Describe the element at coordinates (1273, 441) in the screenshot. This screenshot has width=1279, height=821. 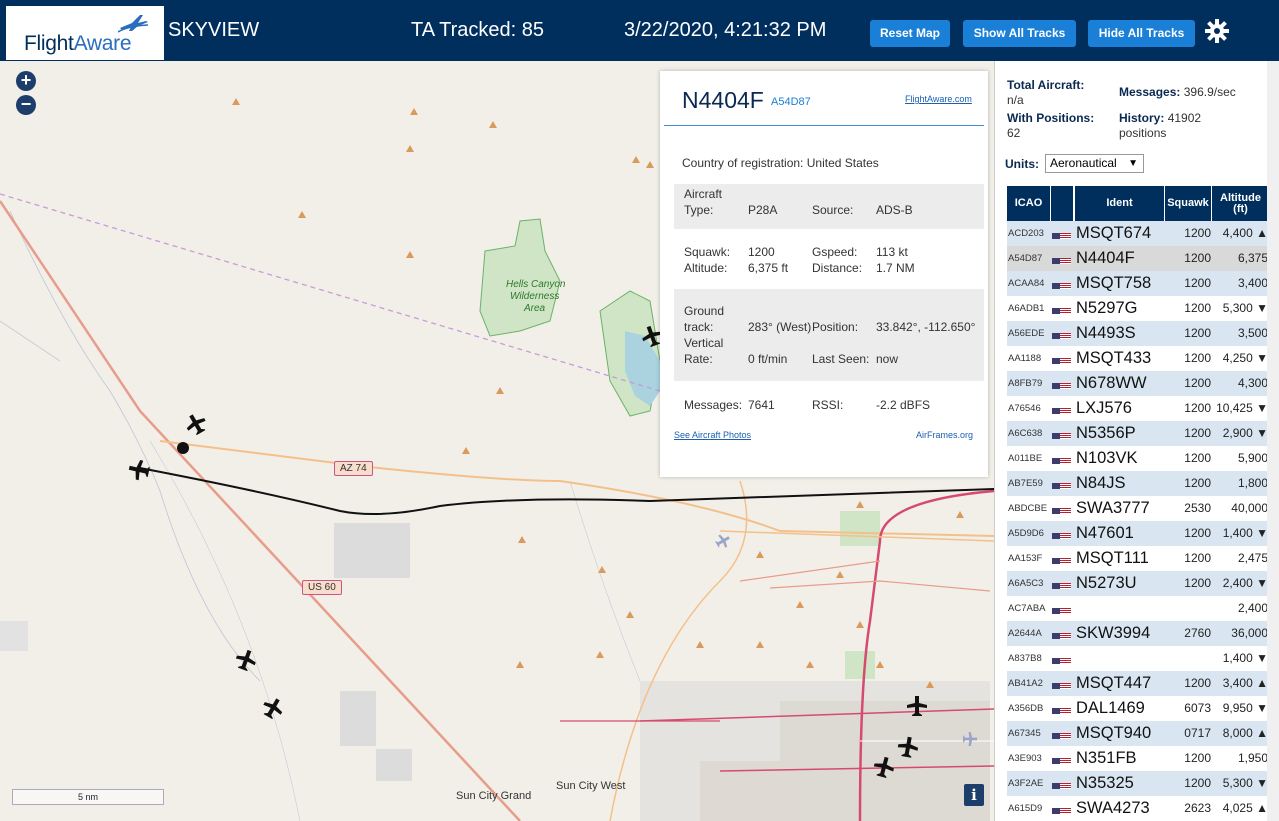
I see `panel-scrollbar` at that location.